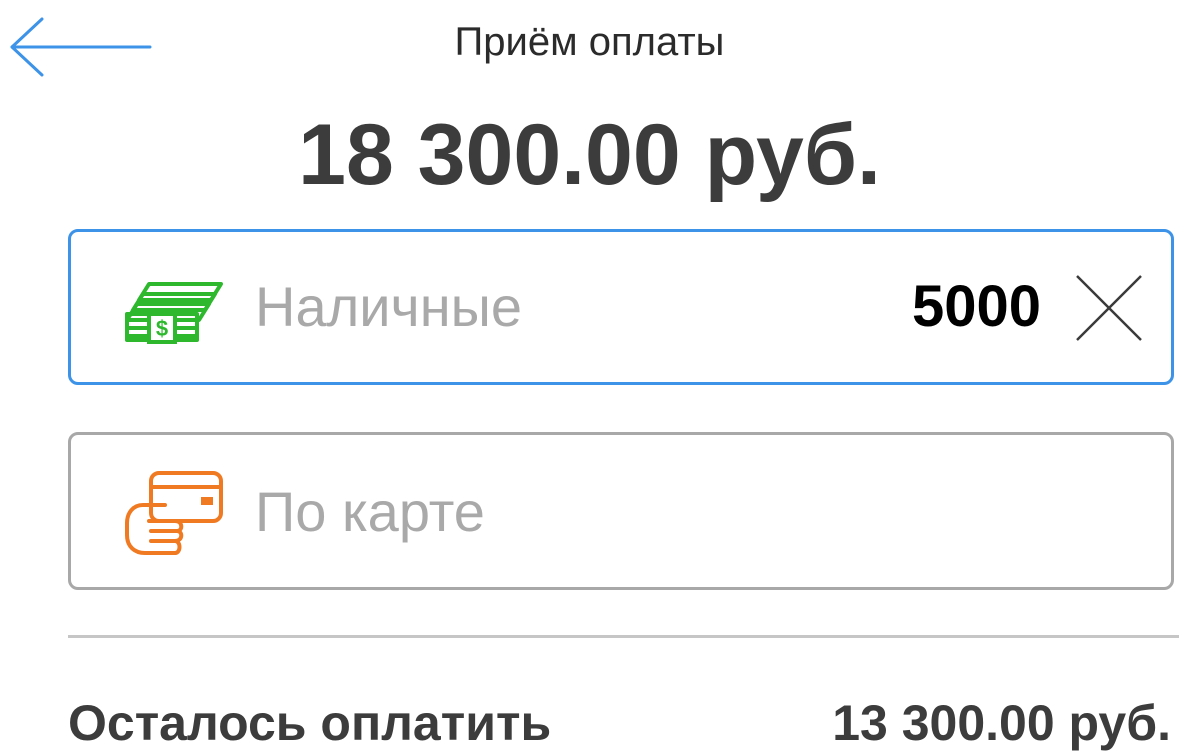 This screenshot has height=756, width=1179. I want to click on remaining-value: 13 300.00 руб., so click(1001, 723).